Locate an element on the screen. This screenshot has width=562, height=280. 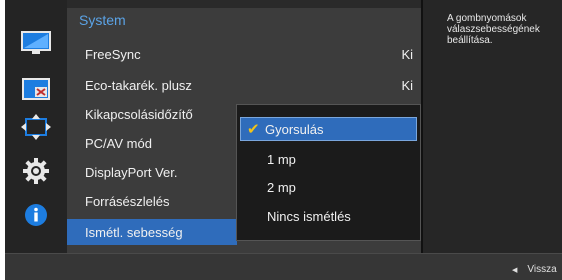
menu-item-label: Ismétl. sebesség is located at coordinates (134, 232).